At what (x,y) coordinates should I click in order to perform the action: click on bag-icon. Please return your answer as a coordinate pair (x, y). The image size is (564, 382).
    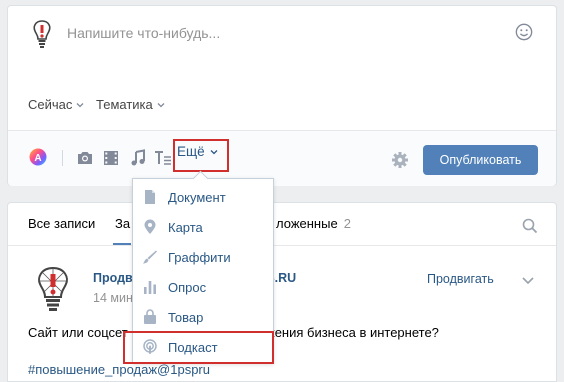
    Looking at the image, I should click on (150, 316).